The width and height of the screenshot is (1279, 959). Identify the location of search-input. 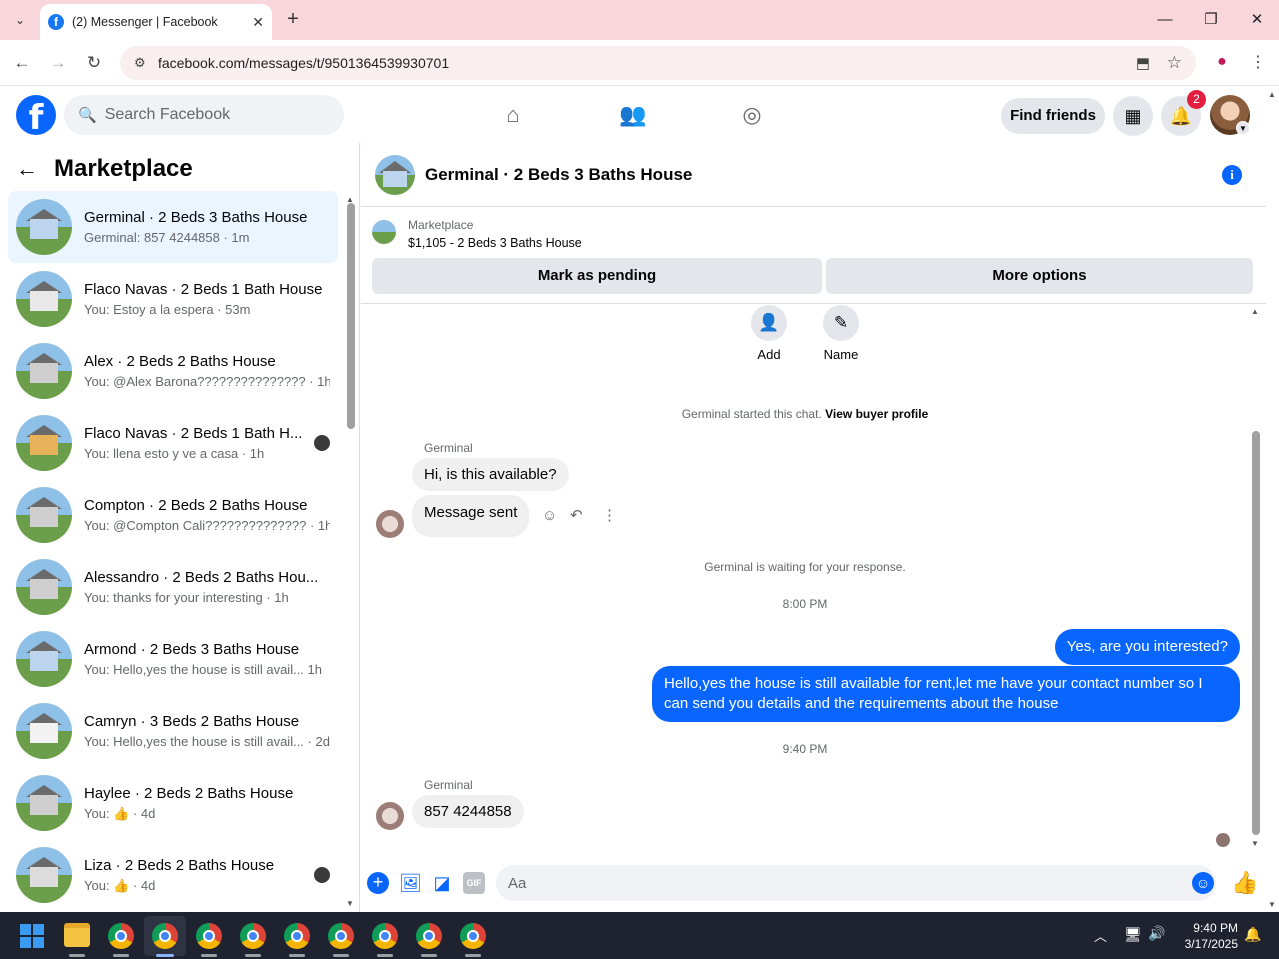
(214, 115).